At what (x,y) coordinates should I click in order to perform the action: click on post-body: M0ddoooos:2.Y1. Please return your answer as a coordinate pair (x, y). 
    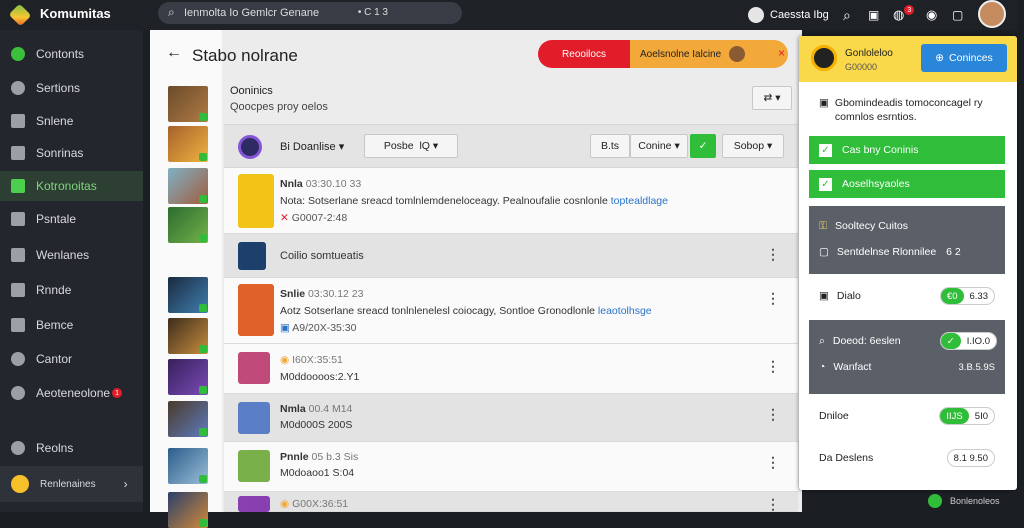
    Looking at the image, I should click on (320, 377).